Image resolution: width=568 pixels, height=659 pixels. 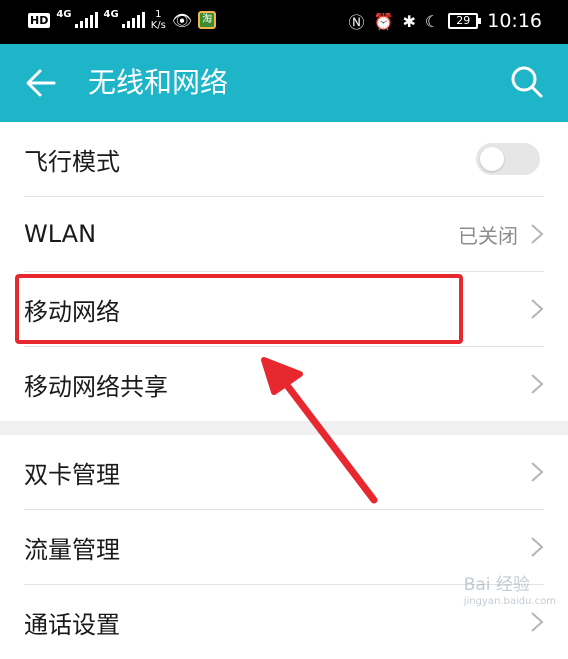 I want to click on row-label: 流量管理, so click(x=72, y=549).